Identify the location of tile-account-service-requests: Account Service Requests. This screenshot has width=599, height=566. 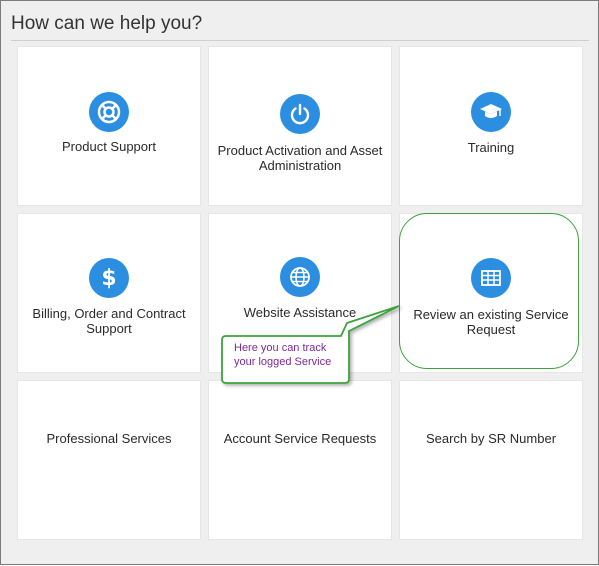
(300, 460).